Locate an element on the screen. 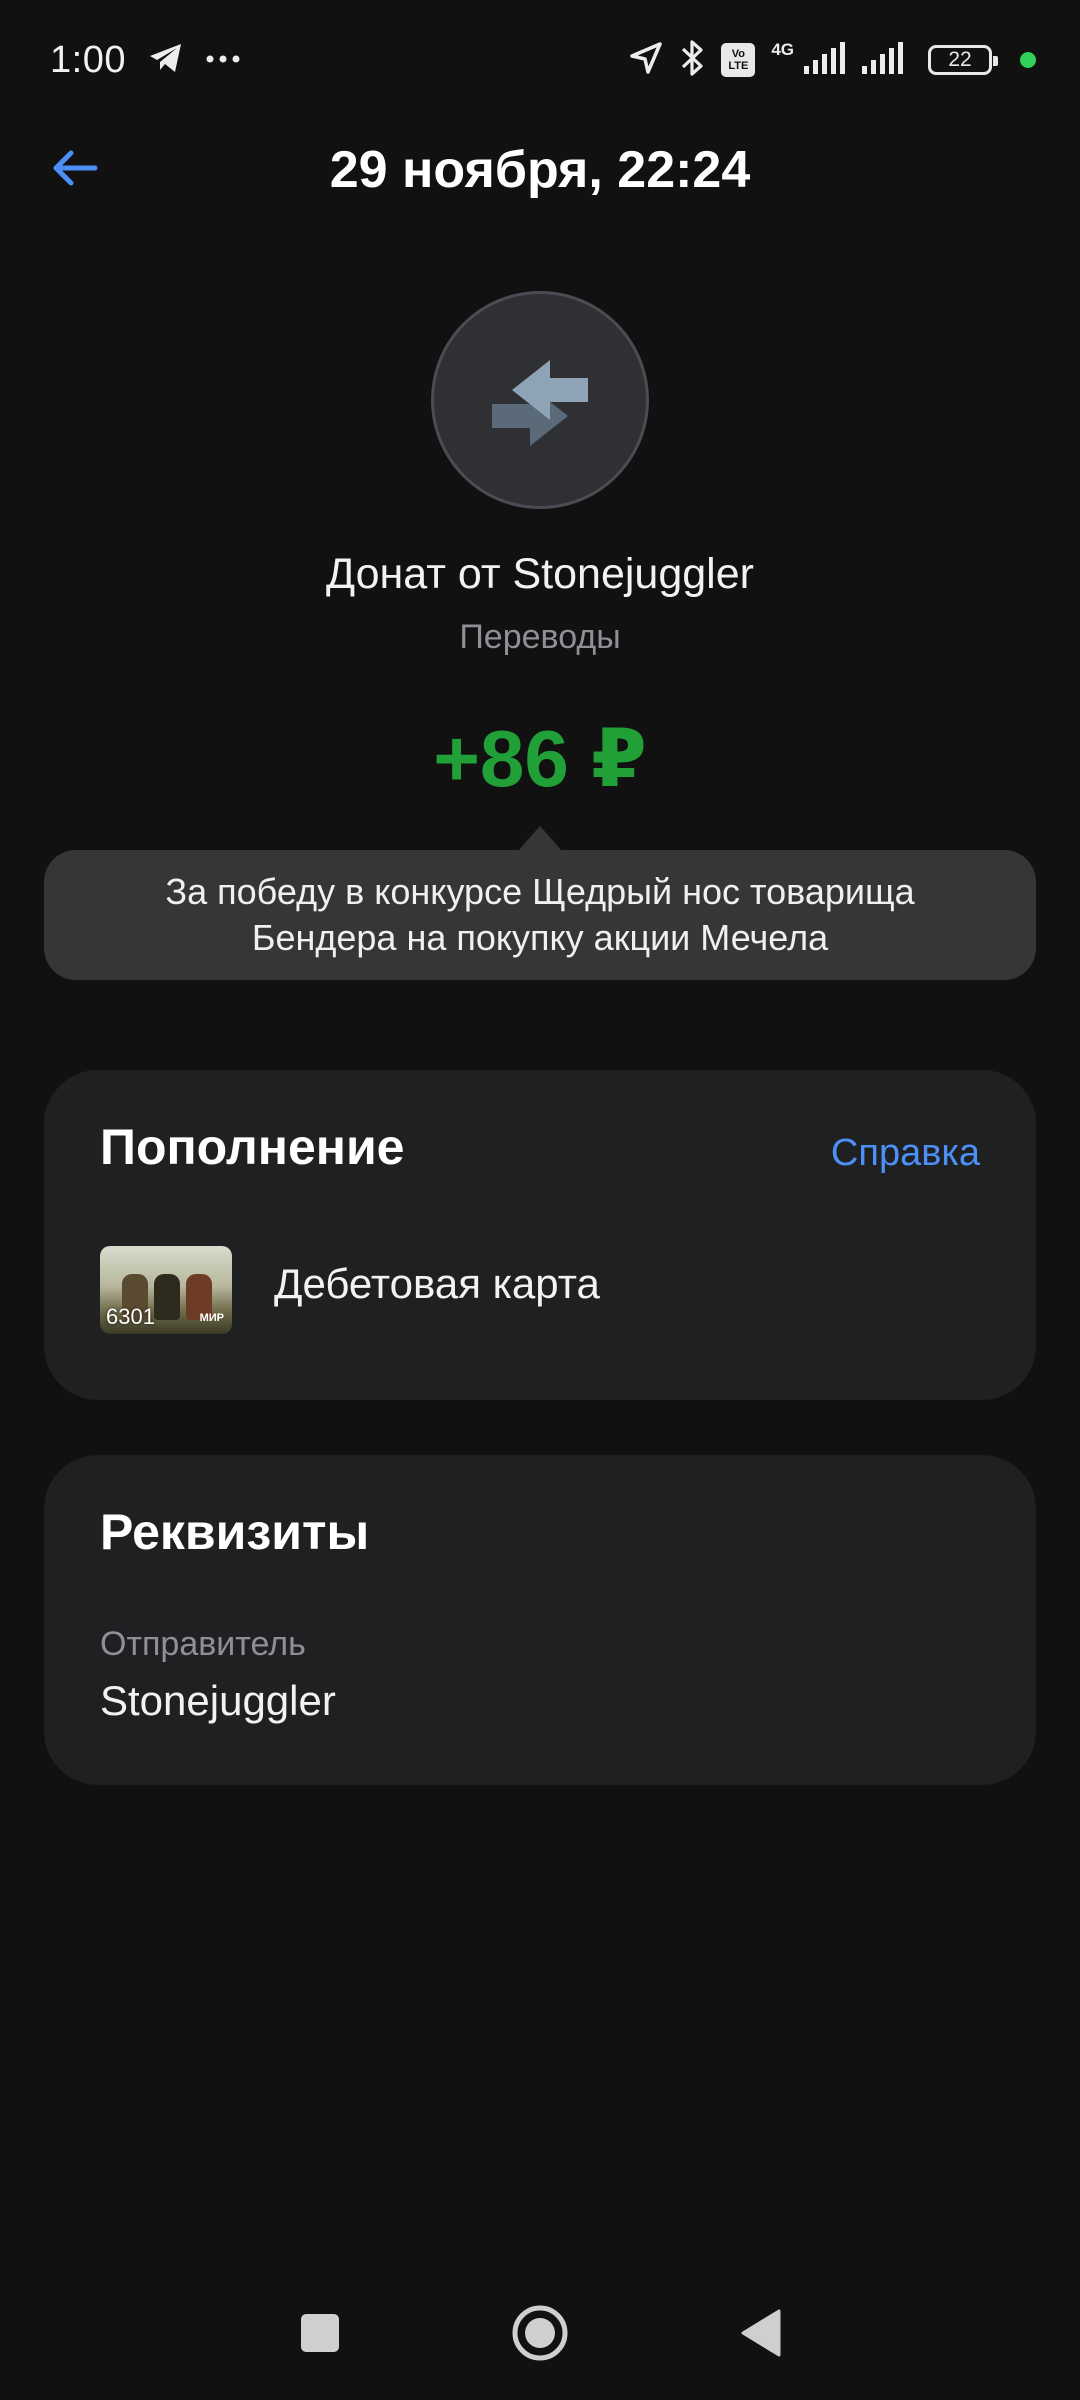  volte-icon: Vo LTE is located at coordinates (738, 60).